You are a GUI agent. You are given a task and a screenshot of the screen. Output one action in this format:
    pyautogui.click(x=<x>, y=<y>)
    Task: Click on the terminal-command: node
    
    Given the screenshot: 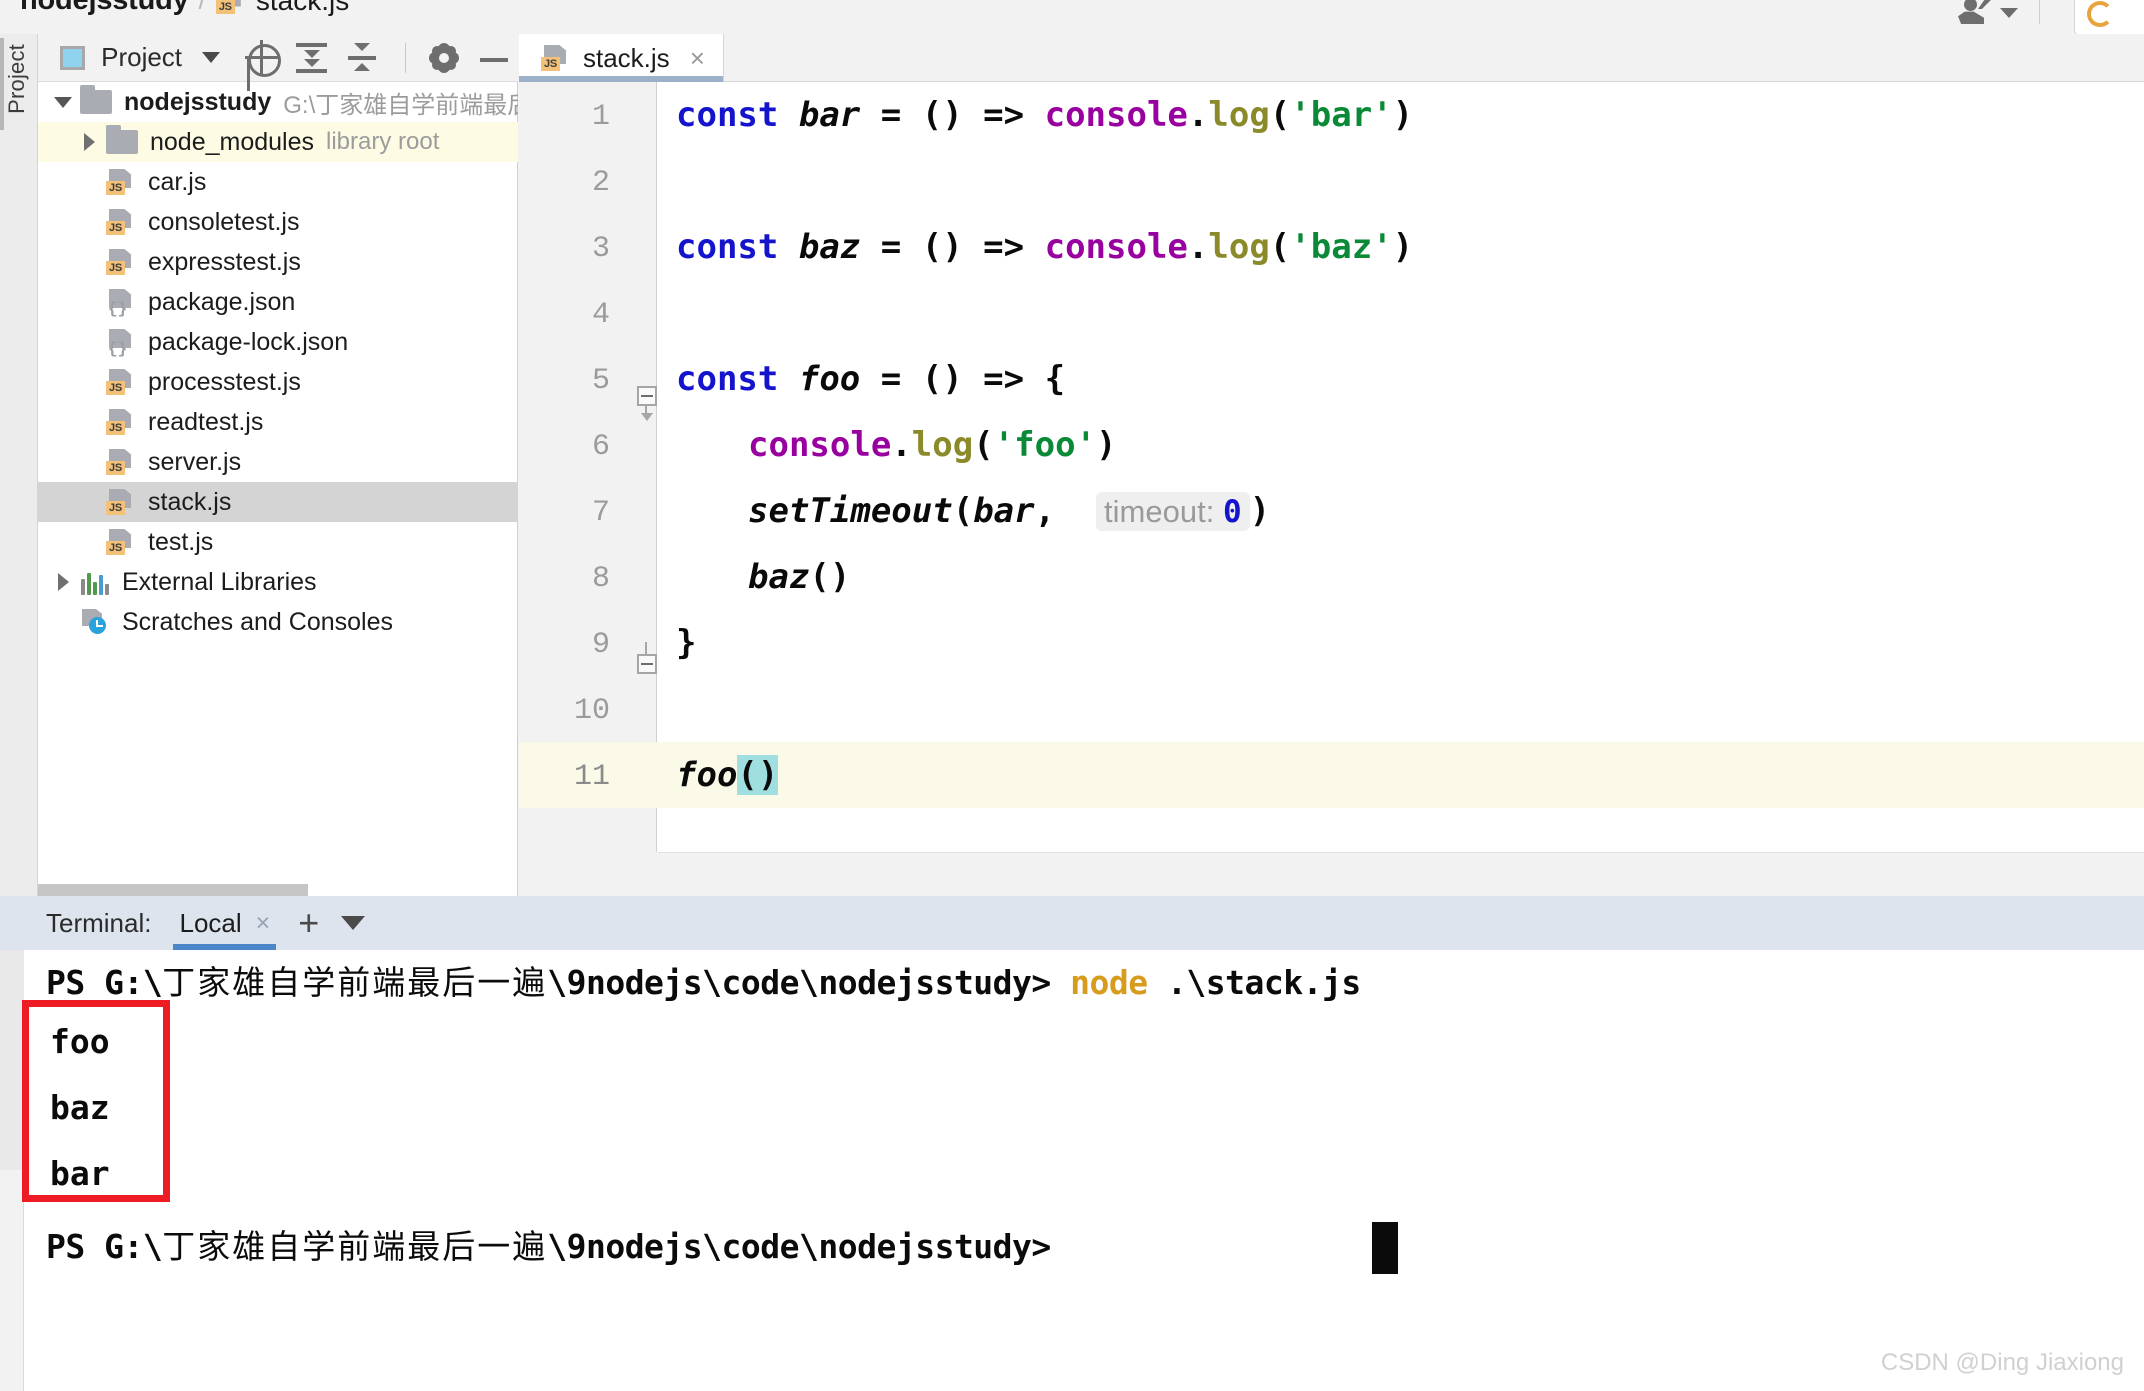 What is the action you would take?
    pyautogui.click(x=1109, y=982)
    